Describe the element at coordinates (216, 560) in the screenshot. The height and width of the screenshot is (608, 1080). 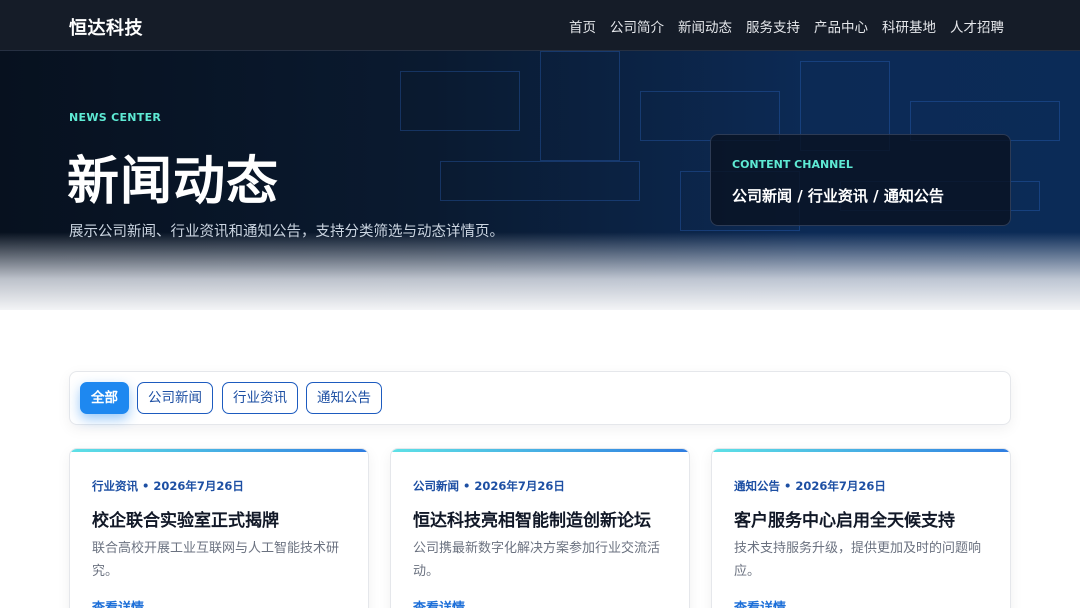
I see `news-card-description: 联合高校开展工业互联网与人工智能技术研究。` at that location.